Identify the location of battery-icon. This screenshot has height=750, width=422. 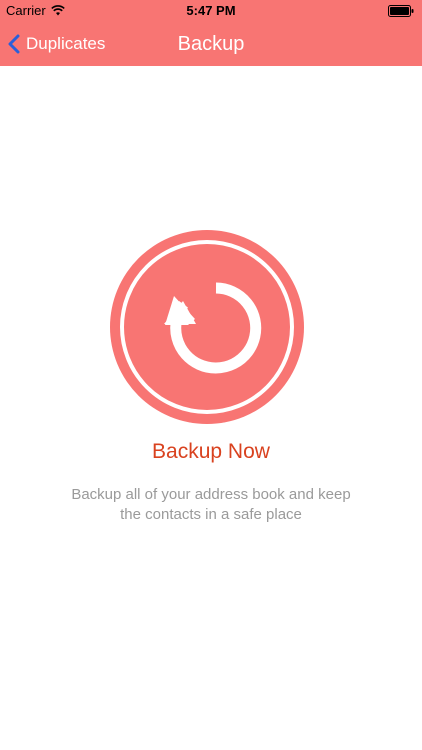
(401, 11).